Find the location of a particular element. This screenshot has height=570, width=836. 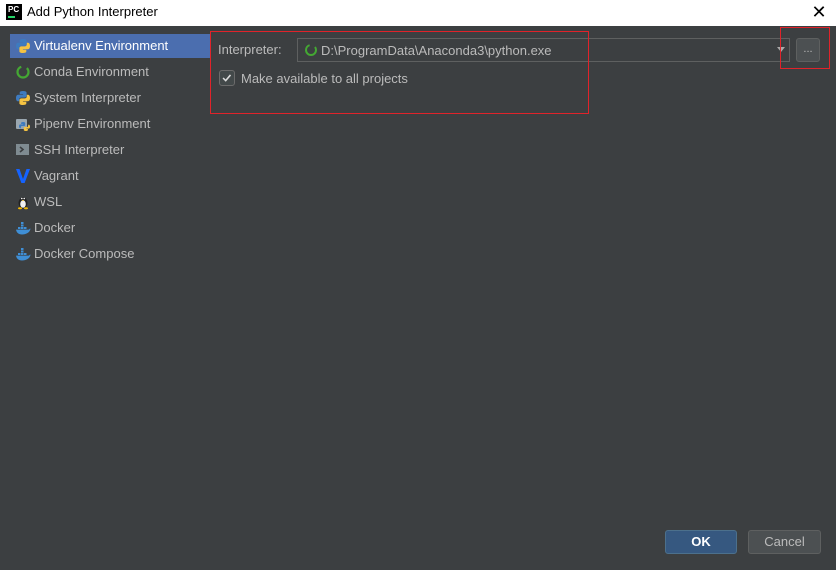

pycharm-logo-icon: PC is located at coordinates (14, 12).